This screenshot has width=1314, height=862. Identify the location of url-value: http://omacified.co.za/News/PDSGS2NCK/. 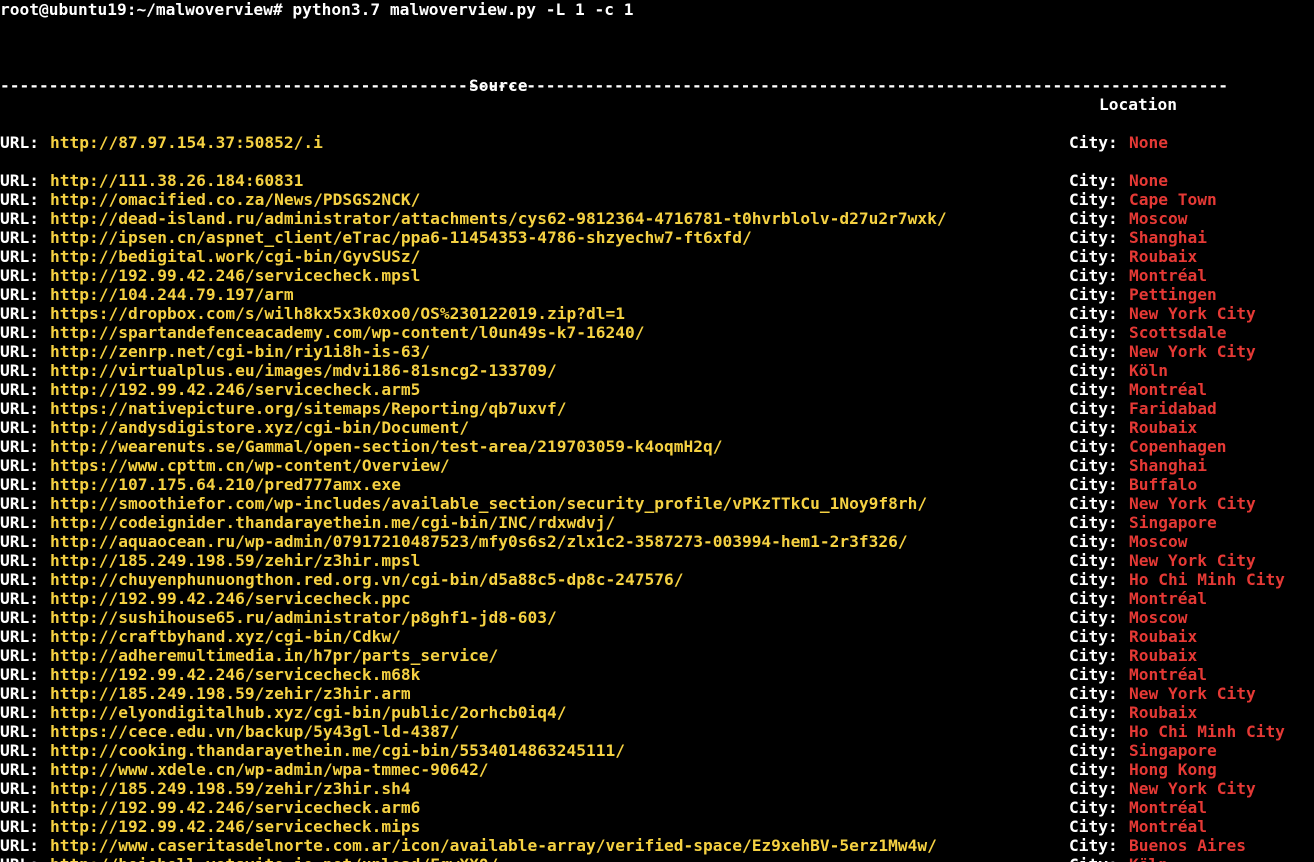
(235, 199).